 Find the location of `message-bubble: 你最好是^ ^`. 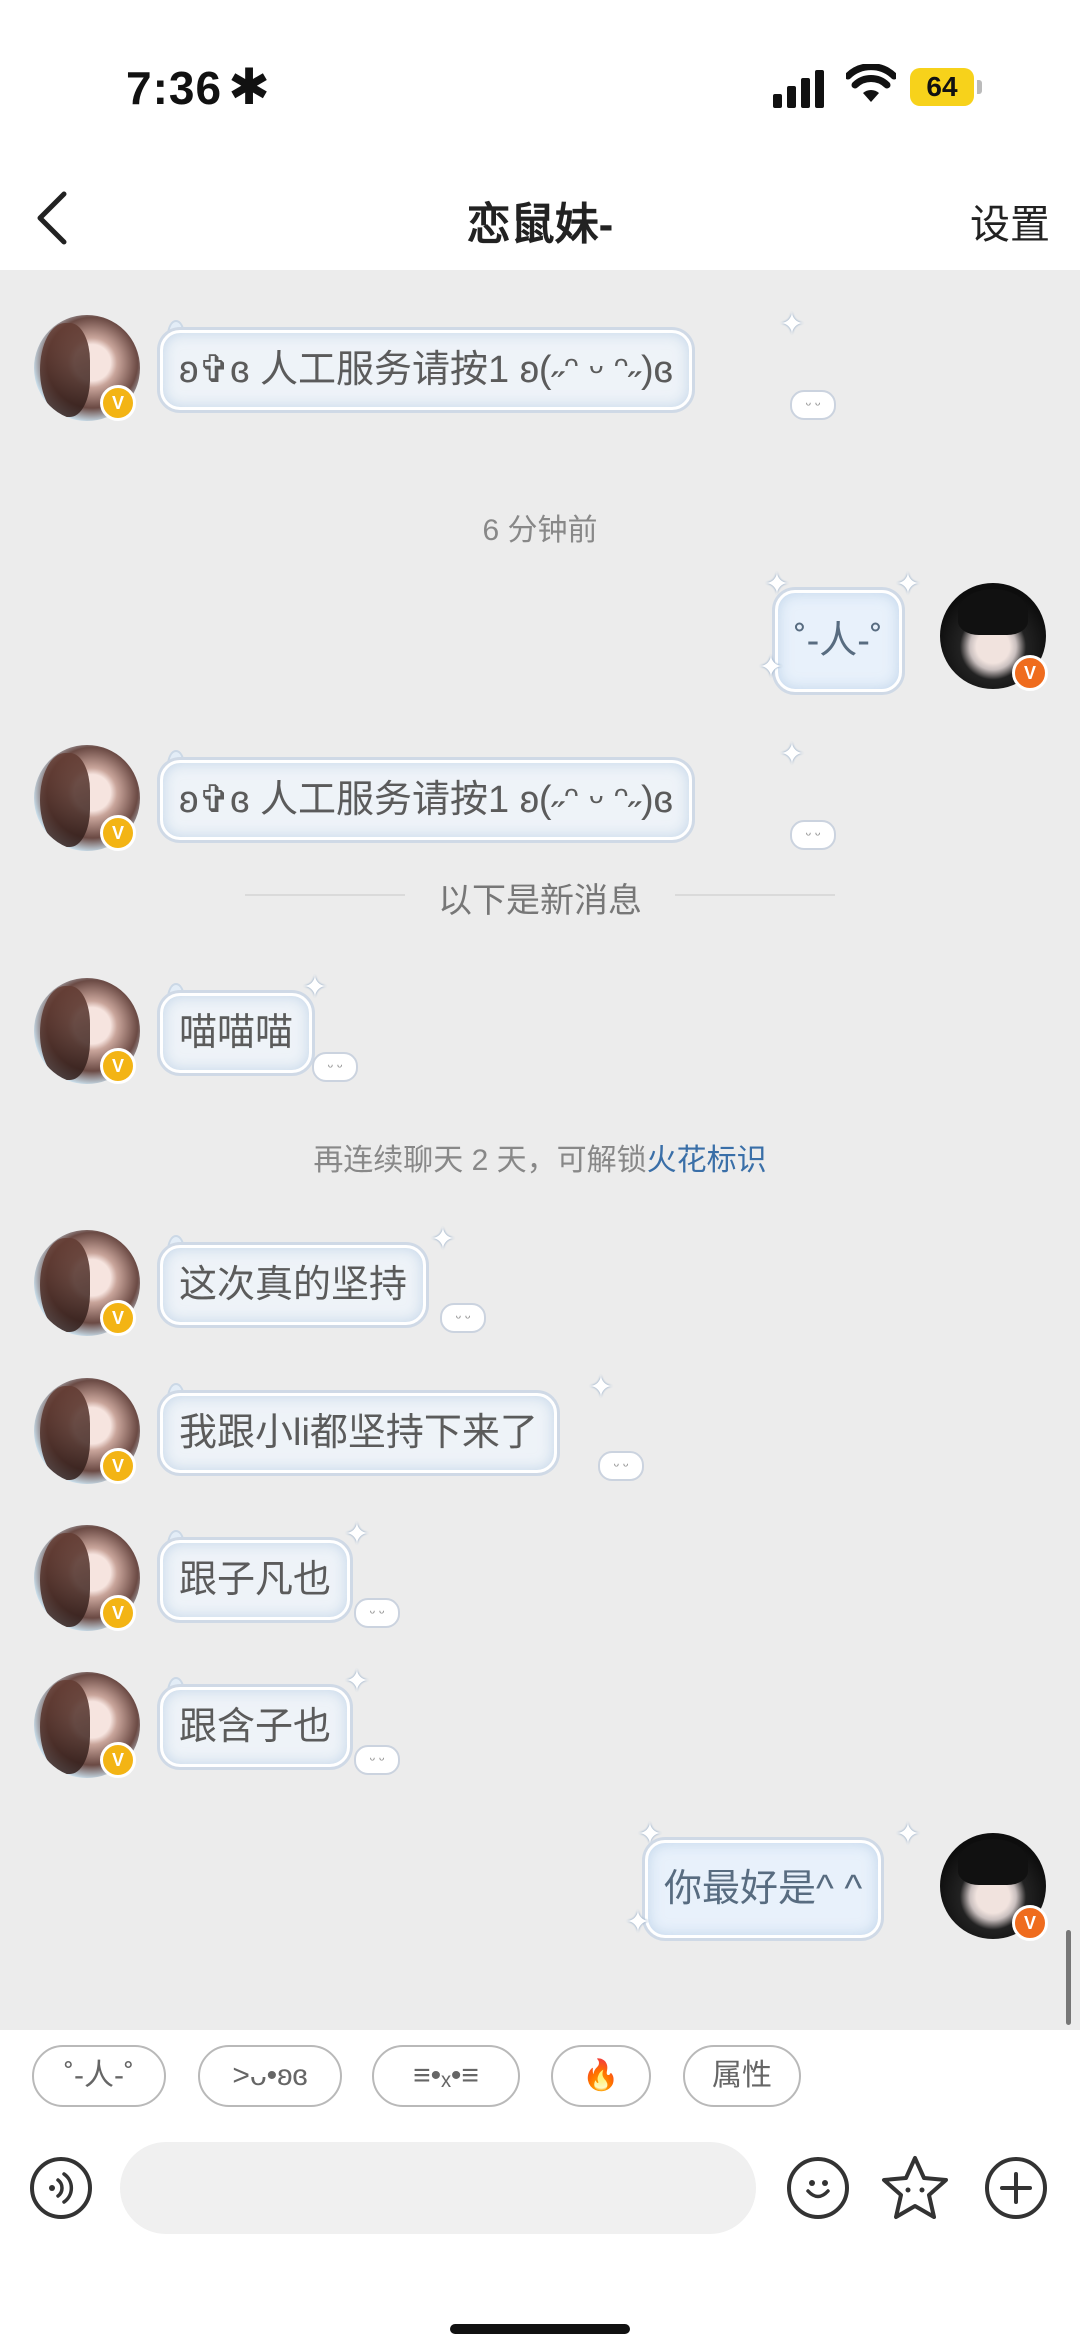

message-bubble: 你最好是^ ^ is located at coordinates (763, 1889).